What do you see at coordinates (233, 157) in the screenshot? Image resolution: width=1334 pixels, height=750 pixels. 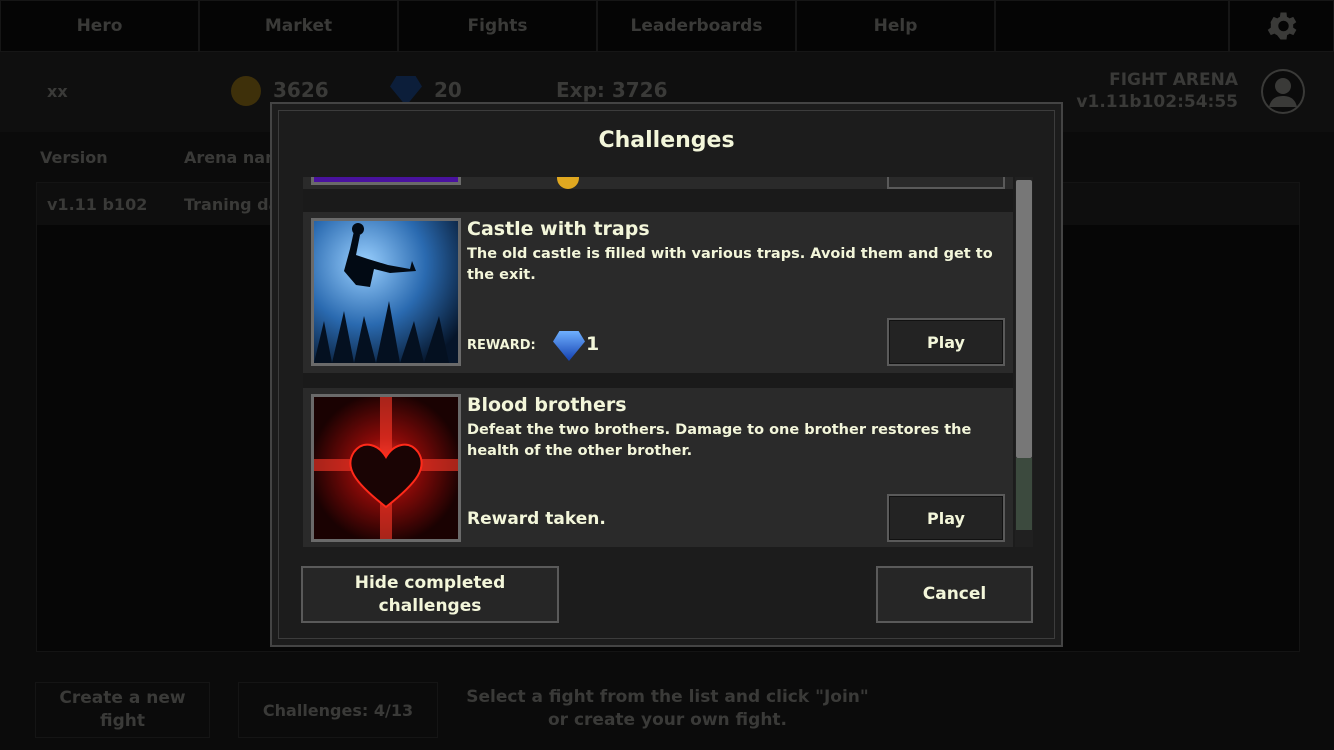 I see `column-header-arena-name: Arena nam` at bounding box center [233, 157].